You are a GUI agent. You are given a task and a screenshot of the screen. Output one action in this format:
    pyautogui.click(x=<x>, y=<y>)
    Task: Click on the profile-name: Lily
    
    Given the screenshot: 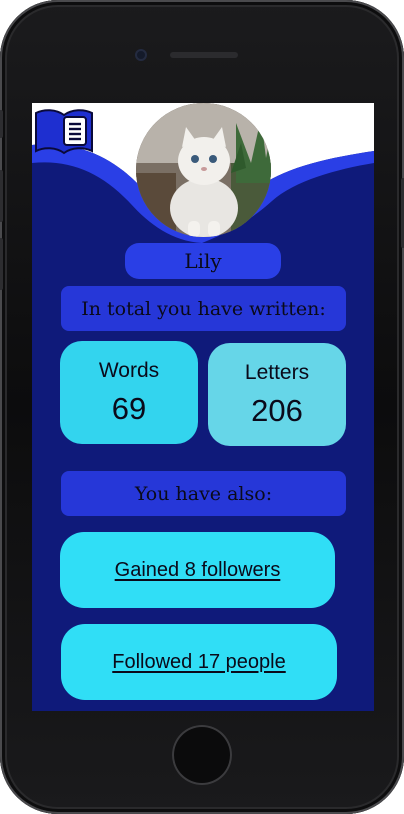 What is the action you would take?
    pyautogui.click(x=203, y=261)
    